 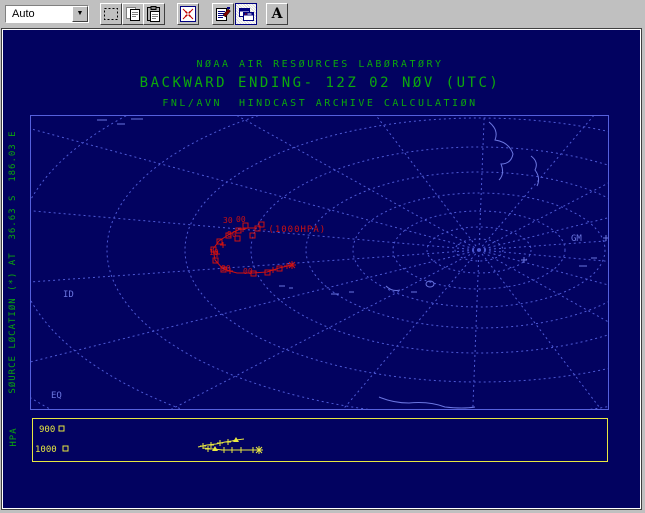 What do you see at coordinates (14, 437) in the screenshot?
I see `pressure-axis-label: HPA` at bounding box center [14, 437].